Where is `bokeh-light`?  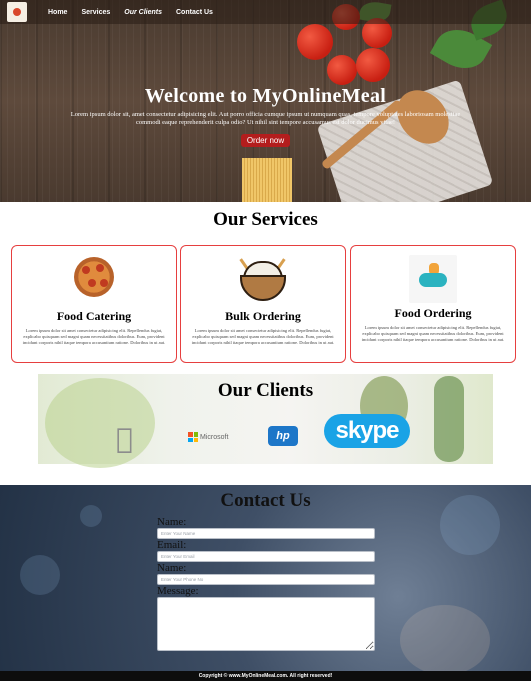
bokeh-light is located at coordinates (40, 575).